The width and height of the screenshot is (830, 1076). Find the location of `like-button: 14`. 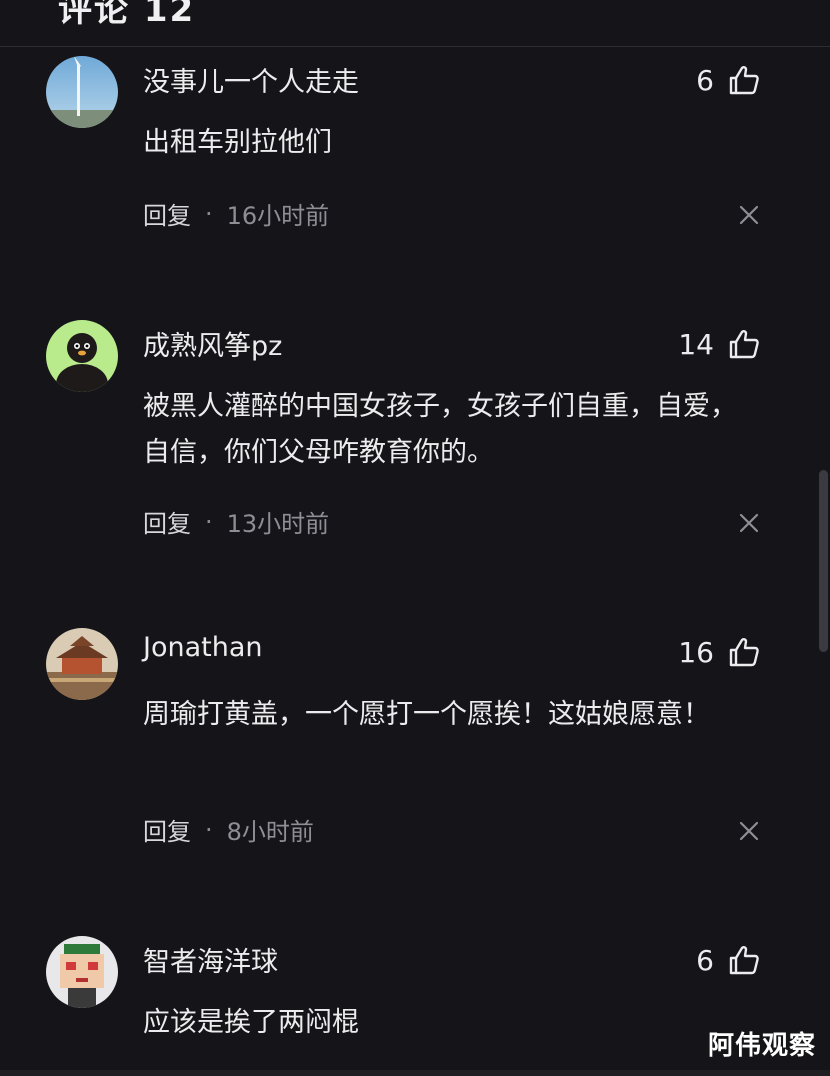

like-button: 14 is located at coordinates (719, 344).